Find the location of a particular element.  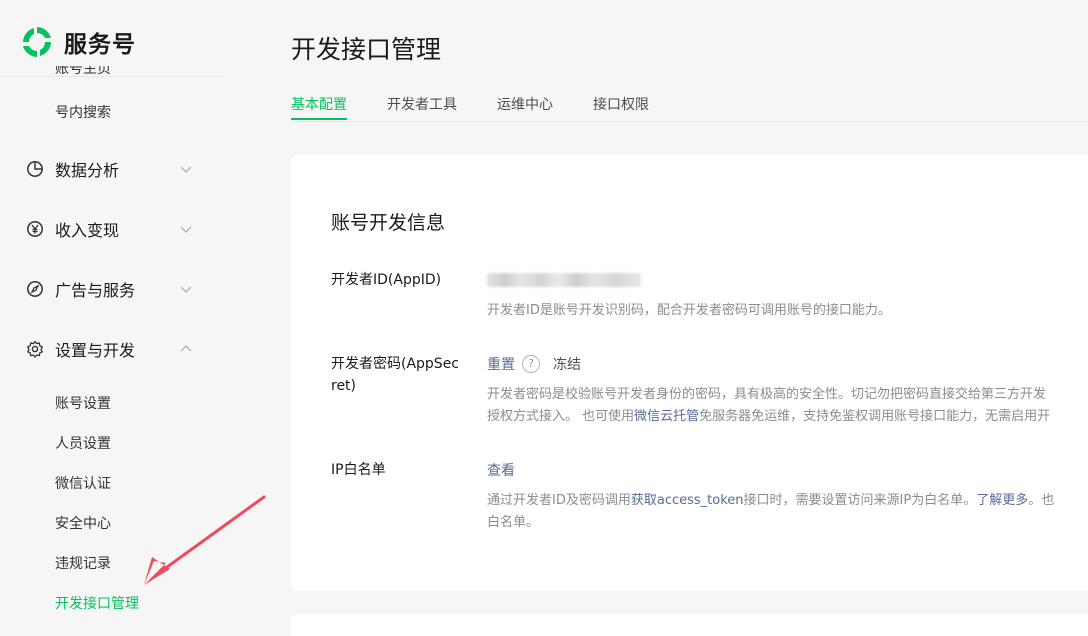

tab-basic-config: 基本配置 is located at coordinates (319, 104).